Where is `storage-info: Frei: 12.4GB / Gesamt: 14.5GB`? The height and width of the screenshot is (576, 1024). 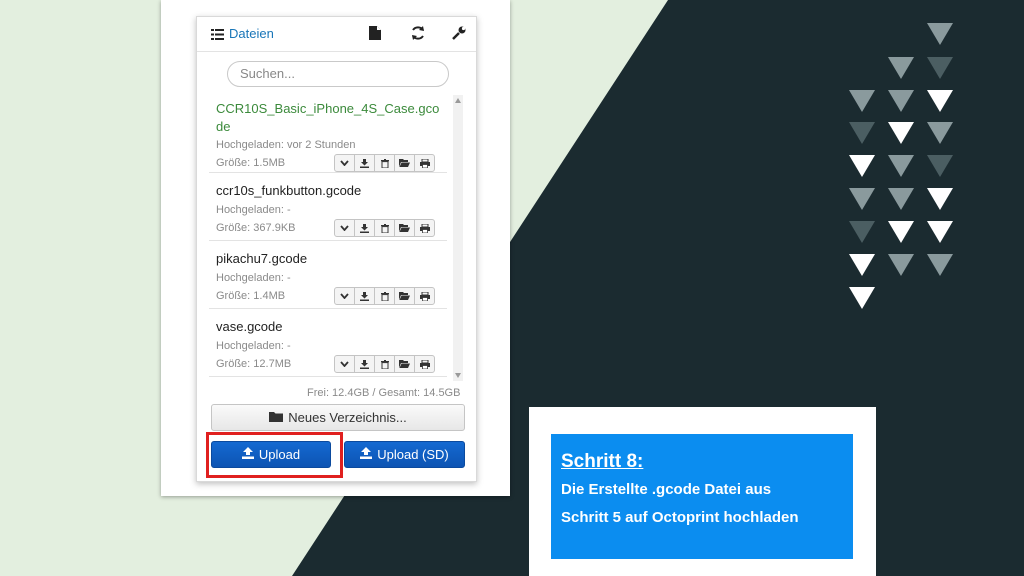
storage-info: Frei: 12.4GB / Gesamt: 14.5GB is located at coordinates (384, 393).